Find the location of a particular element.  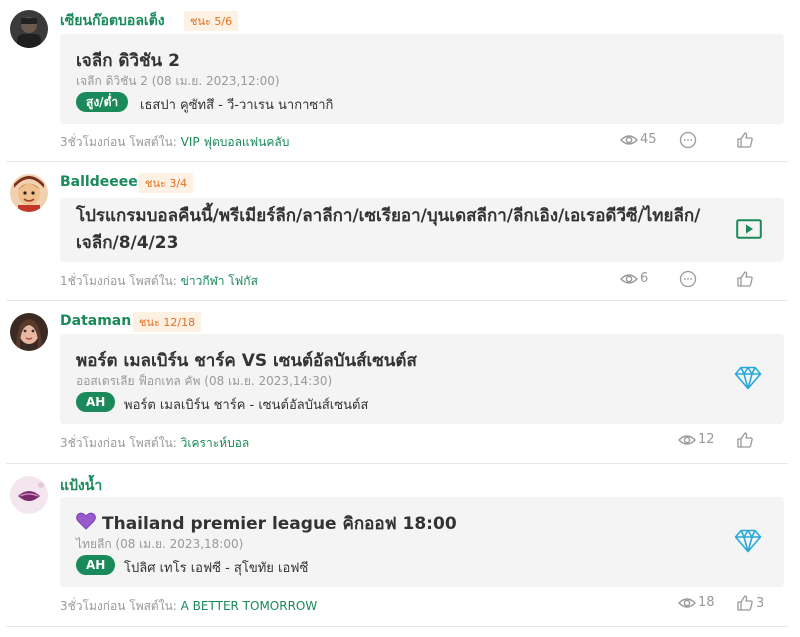

like-button: 3 is located at coordinates (750, 603).